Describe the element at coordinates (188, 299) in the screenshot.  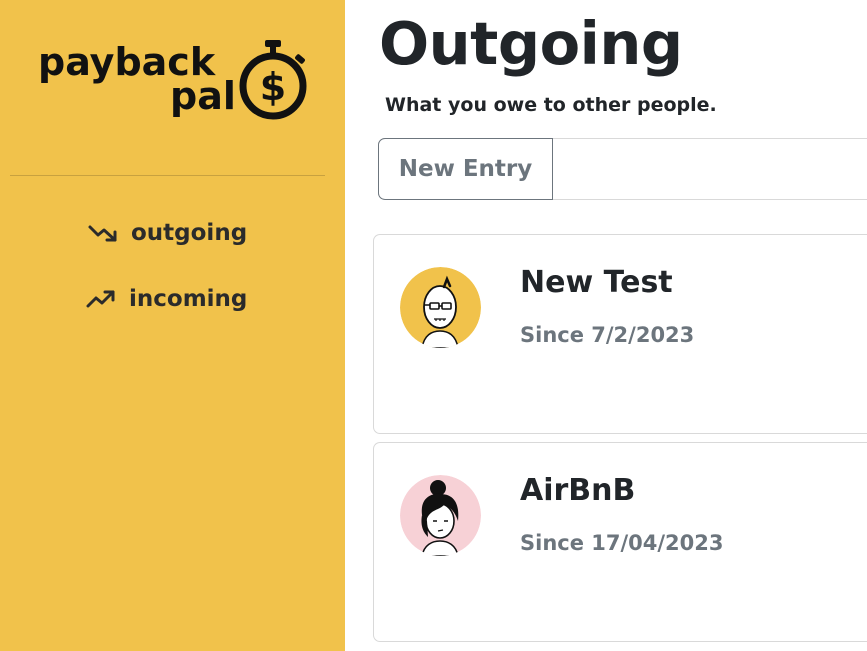
I see `sidebar-item-label: incoming` at that location.